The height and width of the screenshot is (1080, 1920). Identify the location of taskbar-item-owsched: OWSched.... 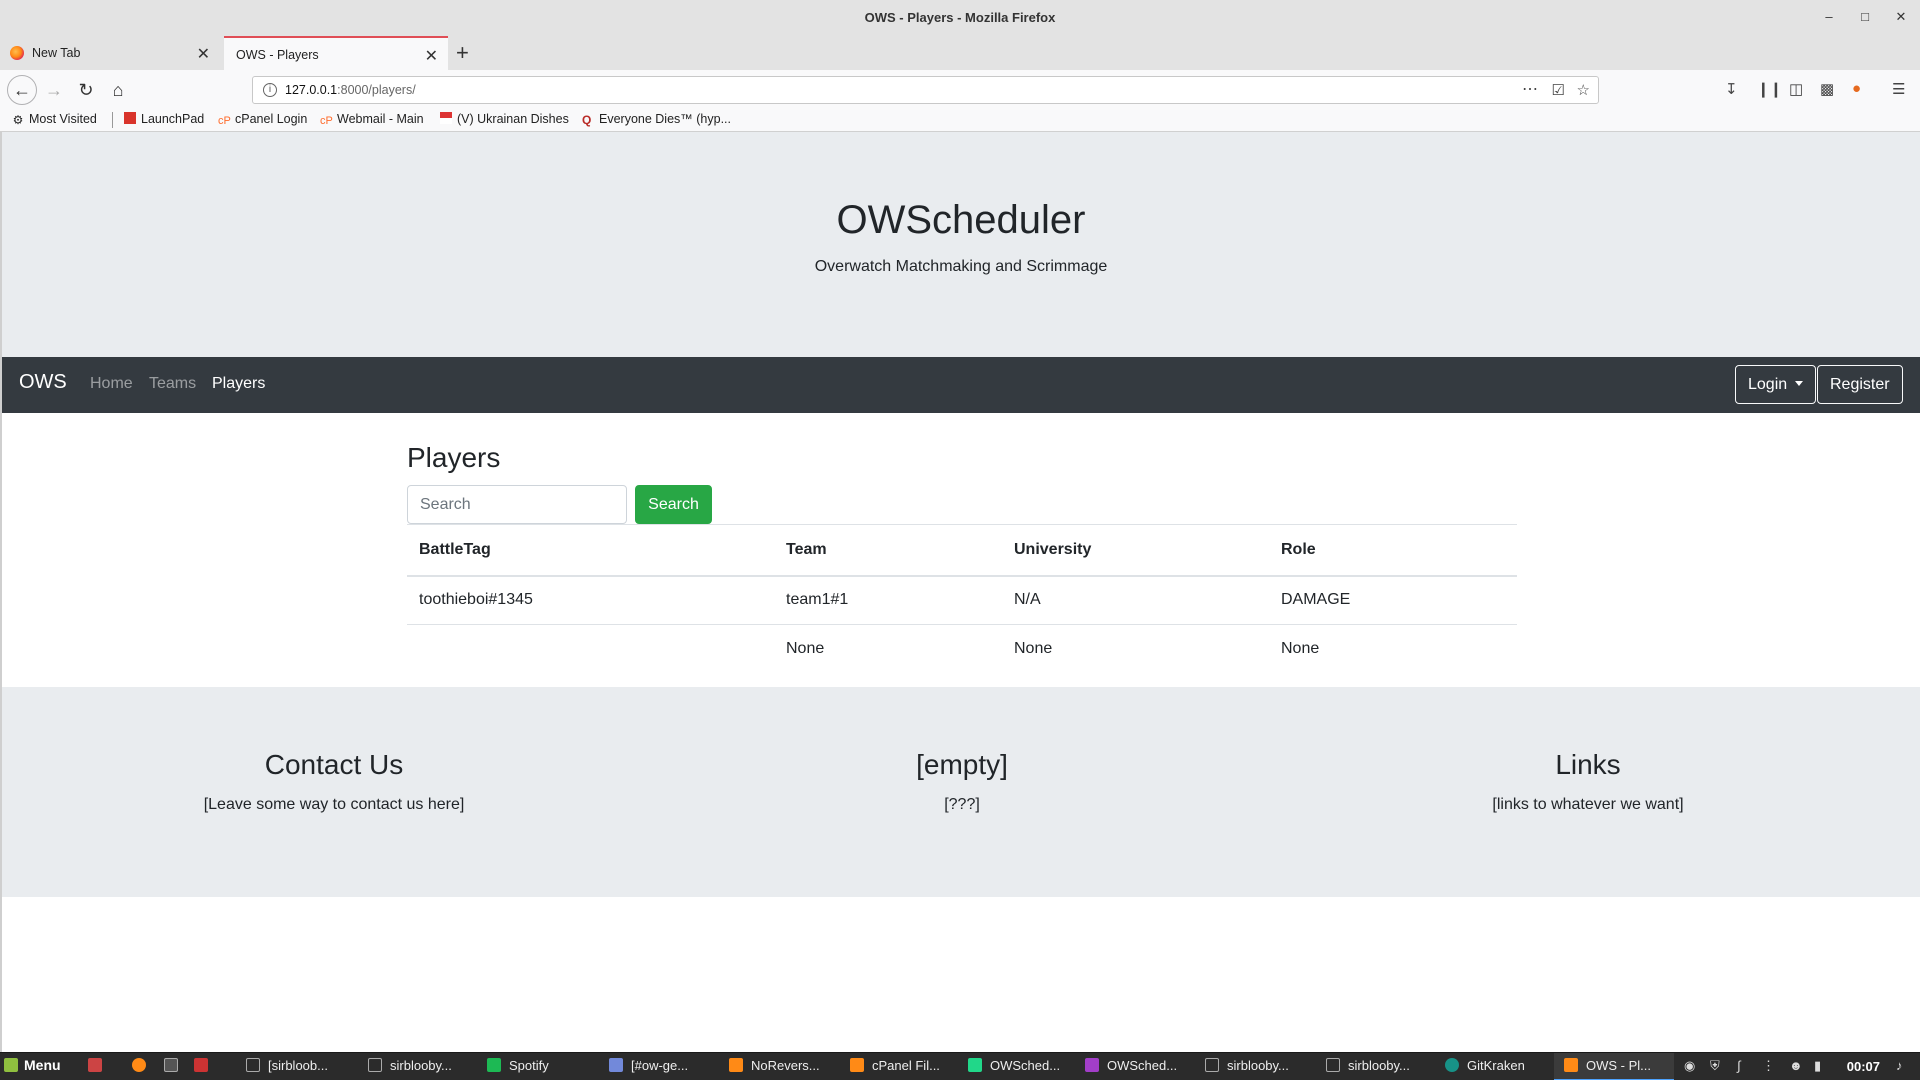
(1131, 1065).